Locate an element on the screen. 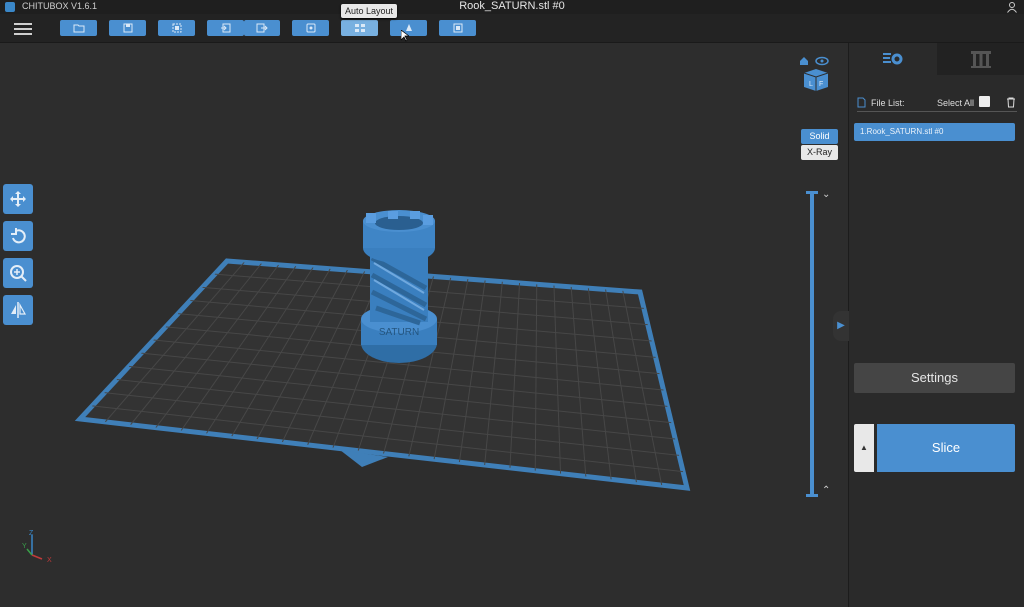  document-icon is located at coordinates (861, 102).